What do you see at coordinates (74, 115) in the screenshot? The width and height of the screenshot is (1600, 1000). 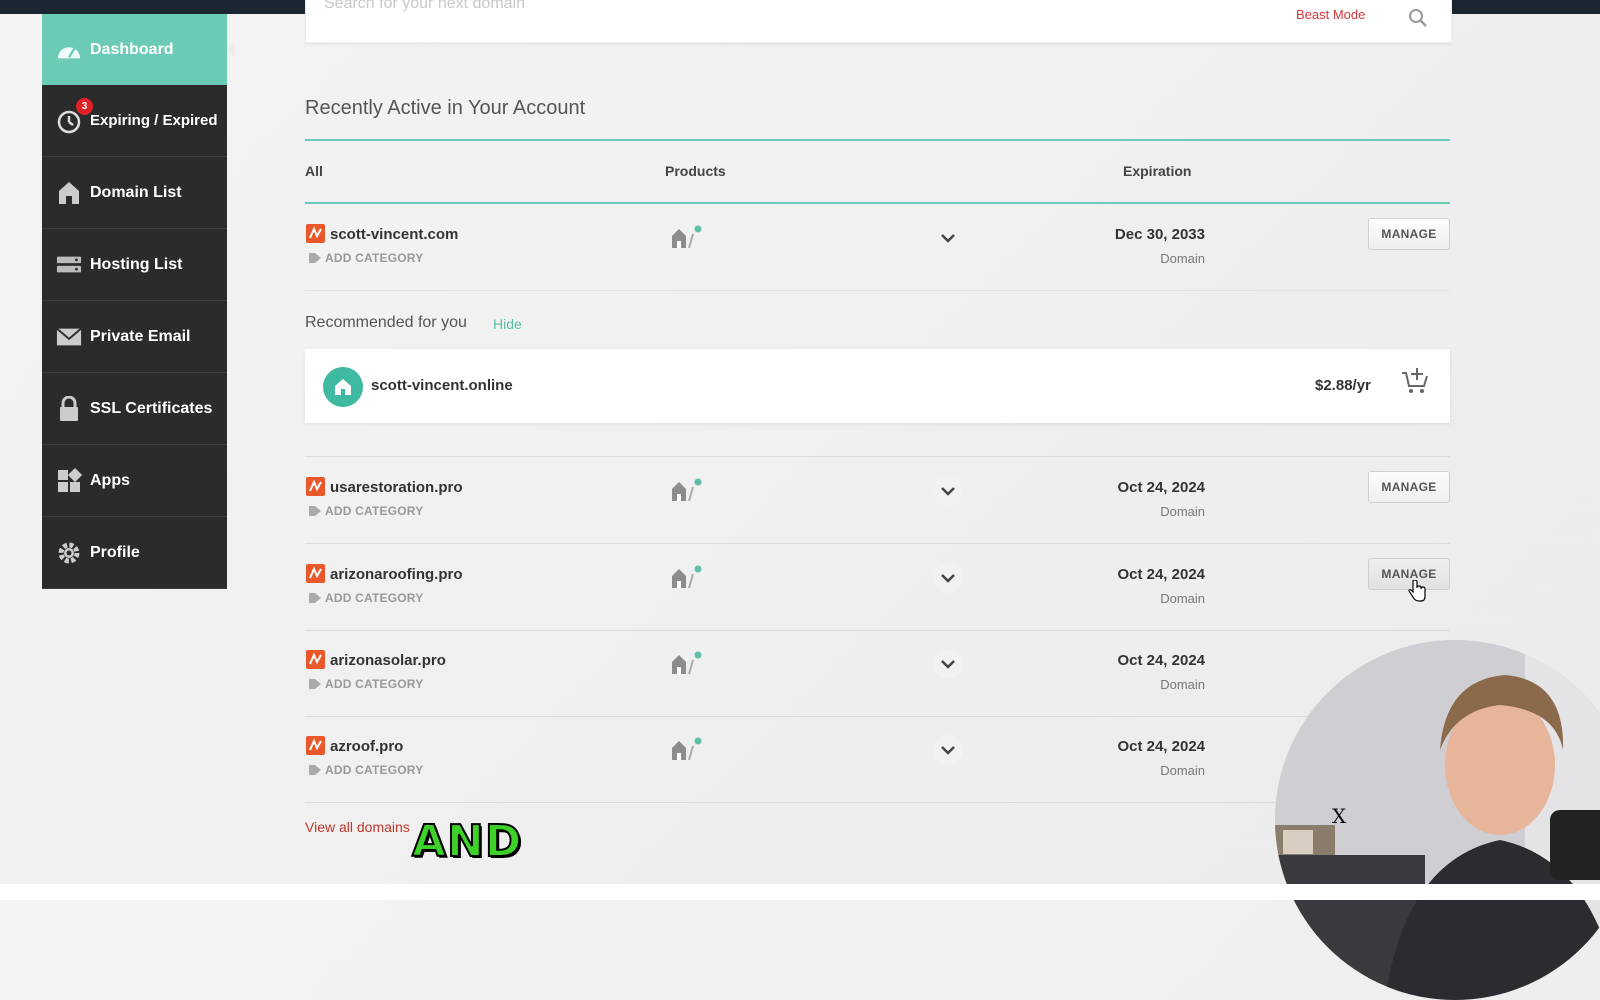 I see `stopwatch-icon: 3` at bounding box center [74, 115].